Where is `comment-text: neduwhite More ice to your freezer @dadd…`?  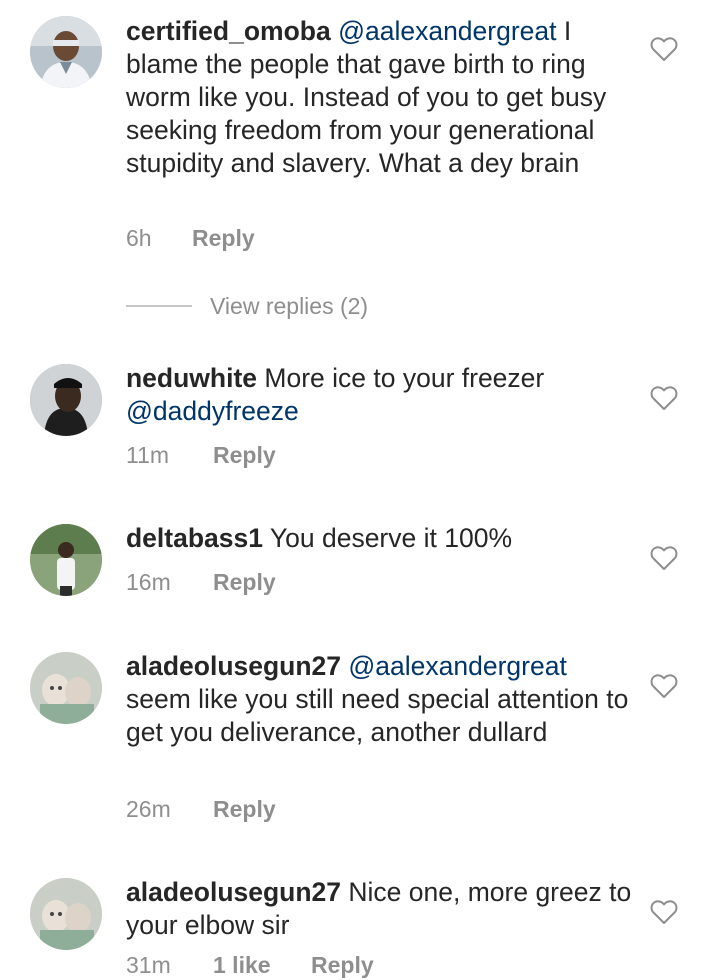 comment-text: neduwhite More ice to your freezer @dadd… is located at coordinates (381, 395).